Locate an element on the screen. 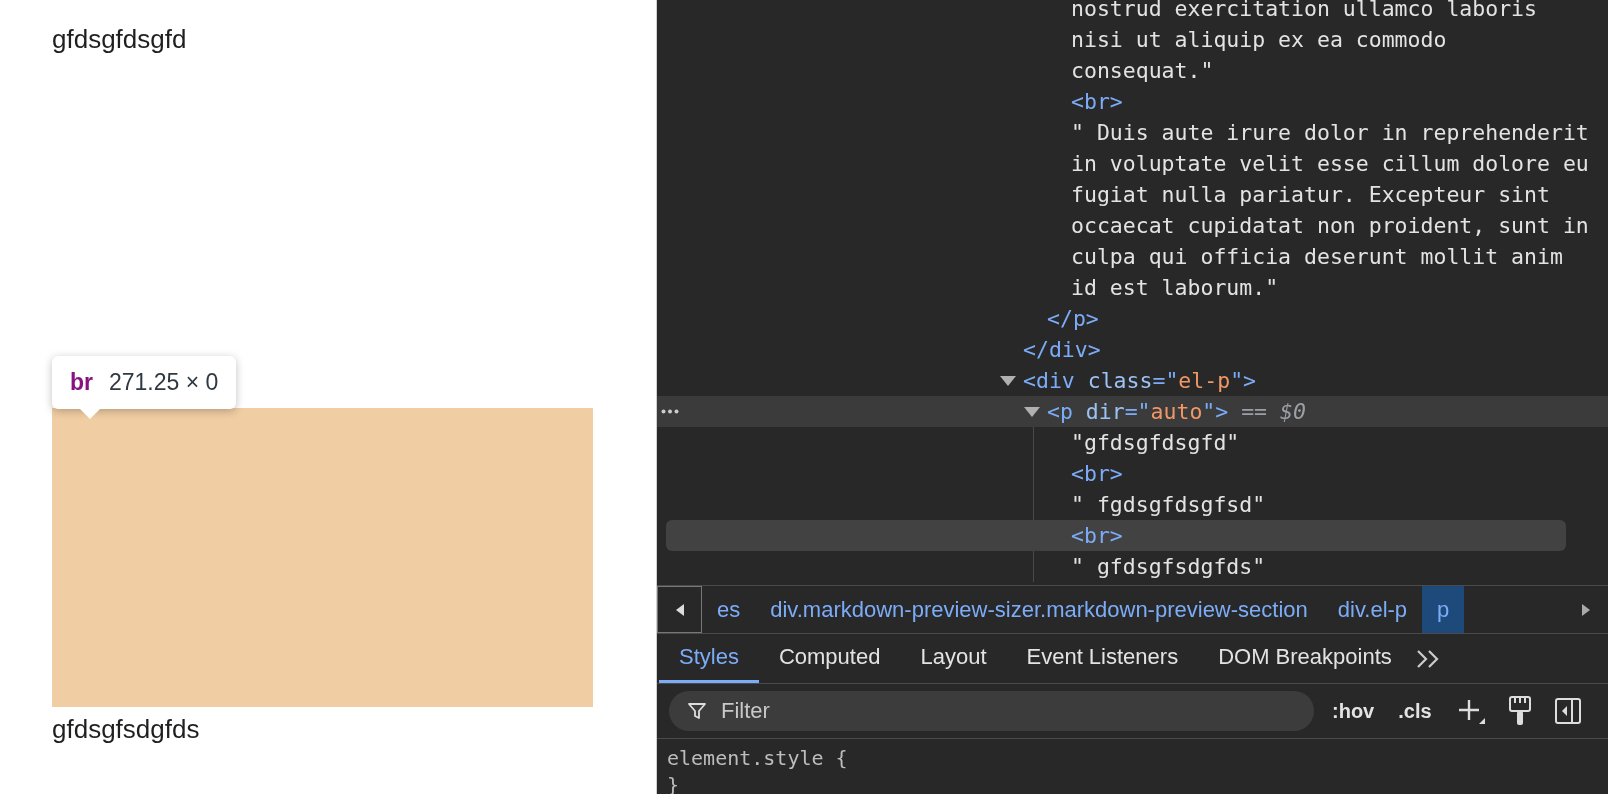 The height and width of the screenshot is (794, 1608). left-triangle-icon is located at coordinates (679, 609).